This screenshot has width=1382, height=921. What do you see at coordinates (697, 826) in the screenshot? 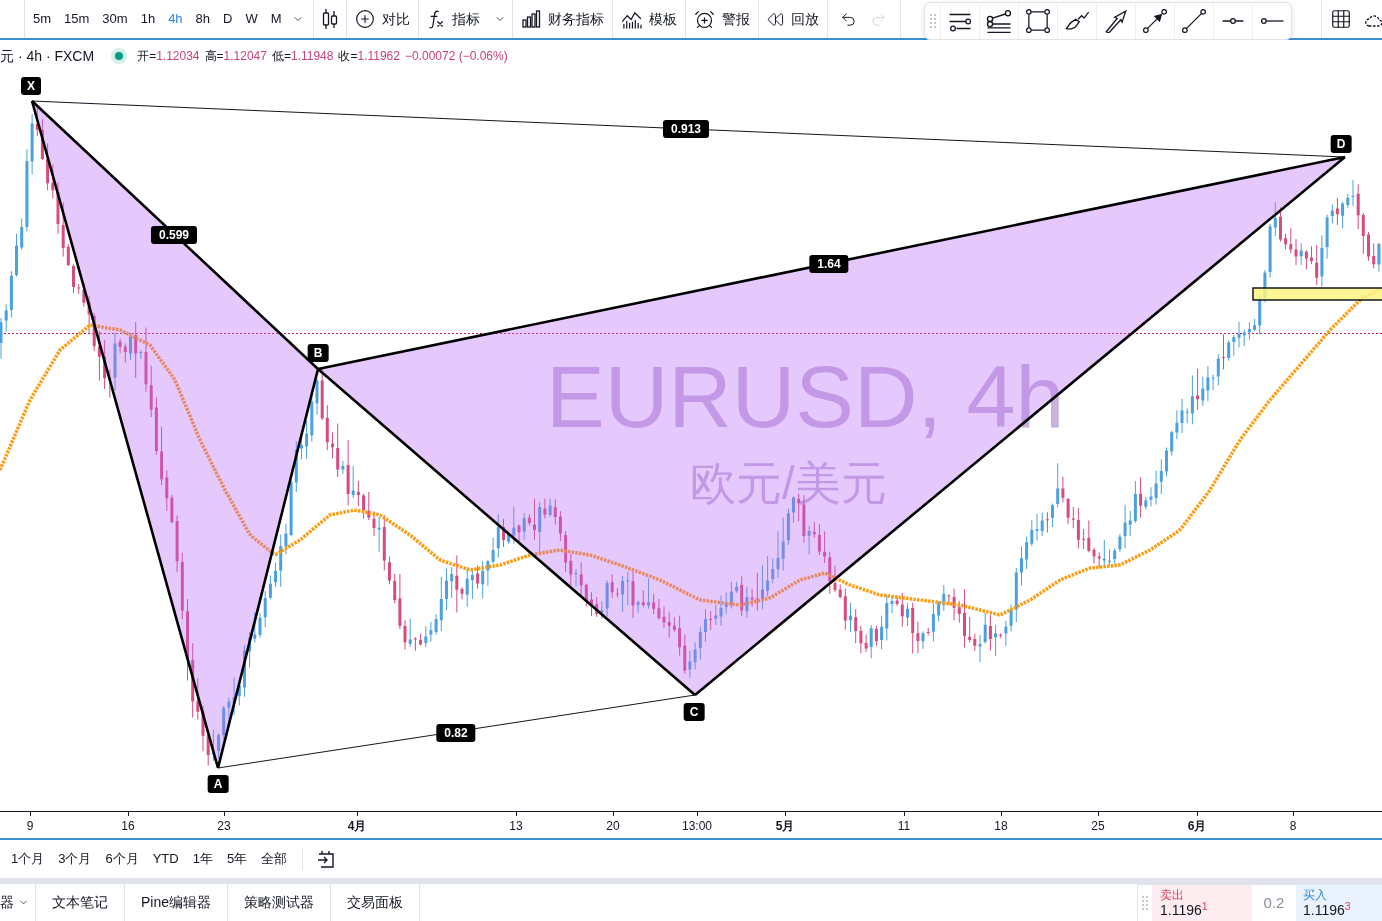
I see `time-axis-label: 13:00` at bounding box center [697, 826].